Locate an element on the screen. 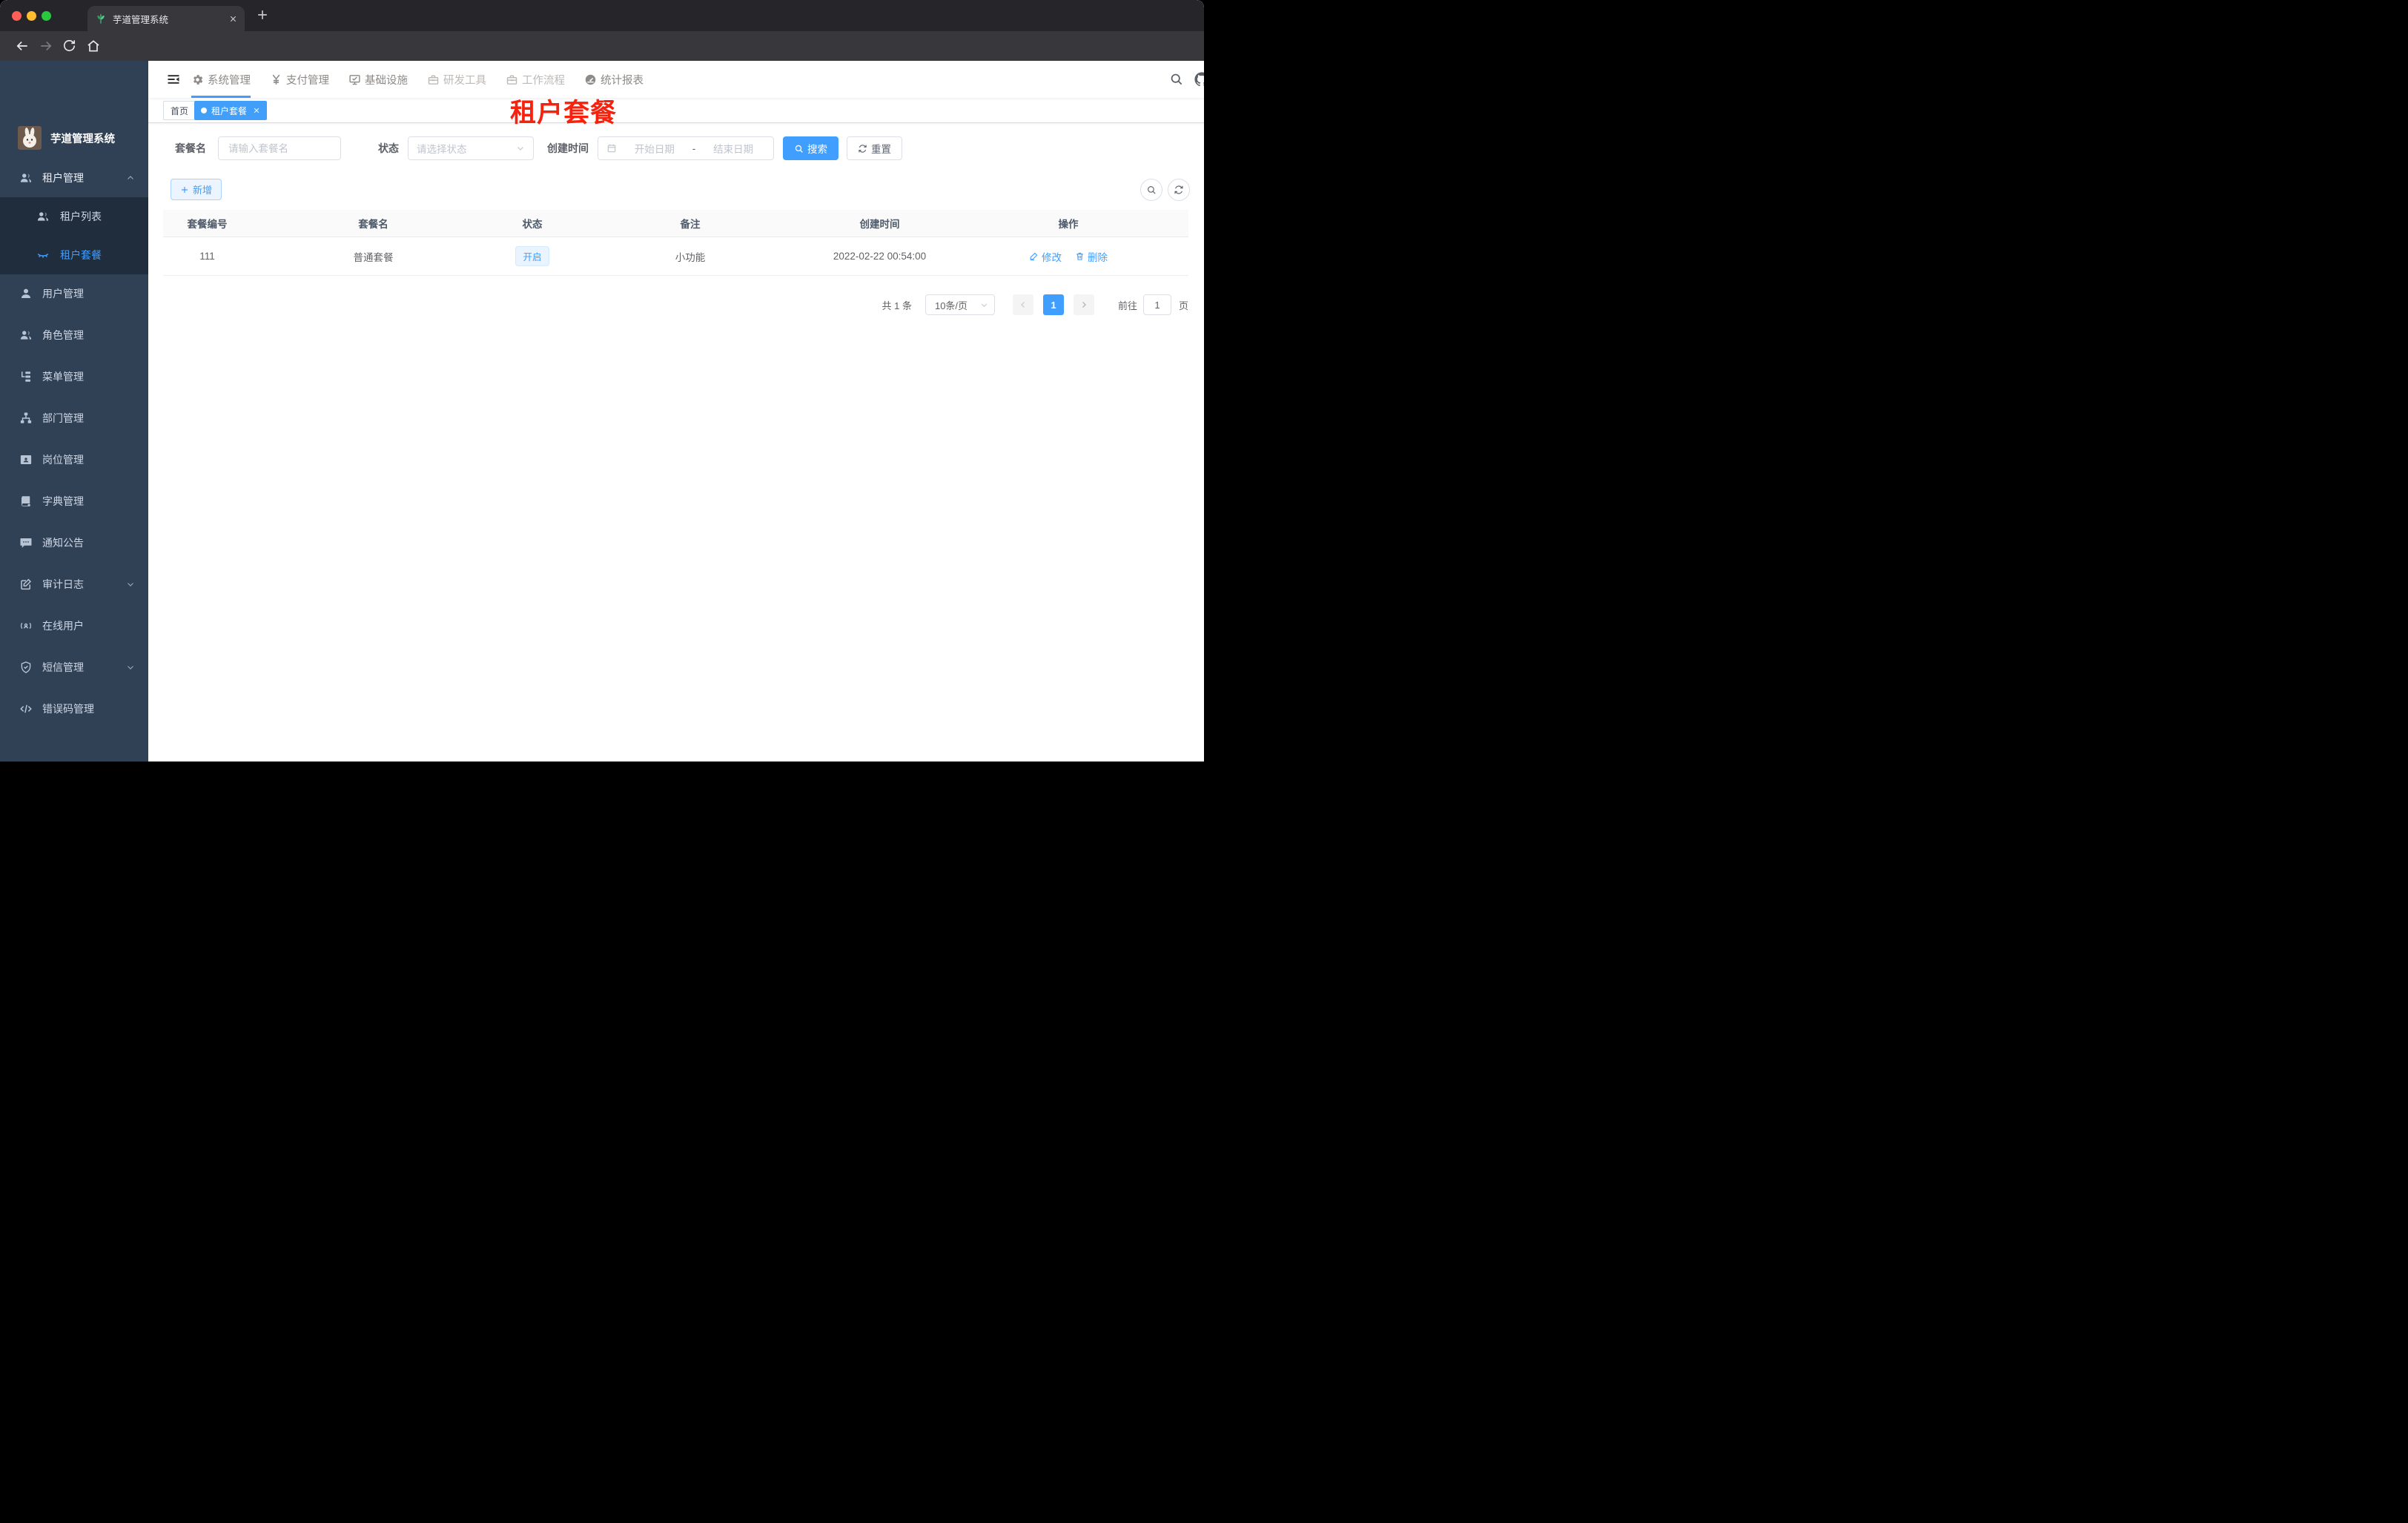 The image size is (2408, 1523). sidebar-item-notices: 通知公告 is located at coordinates (74, 543).